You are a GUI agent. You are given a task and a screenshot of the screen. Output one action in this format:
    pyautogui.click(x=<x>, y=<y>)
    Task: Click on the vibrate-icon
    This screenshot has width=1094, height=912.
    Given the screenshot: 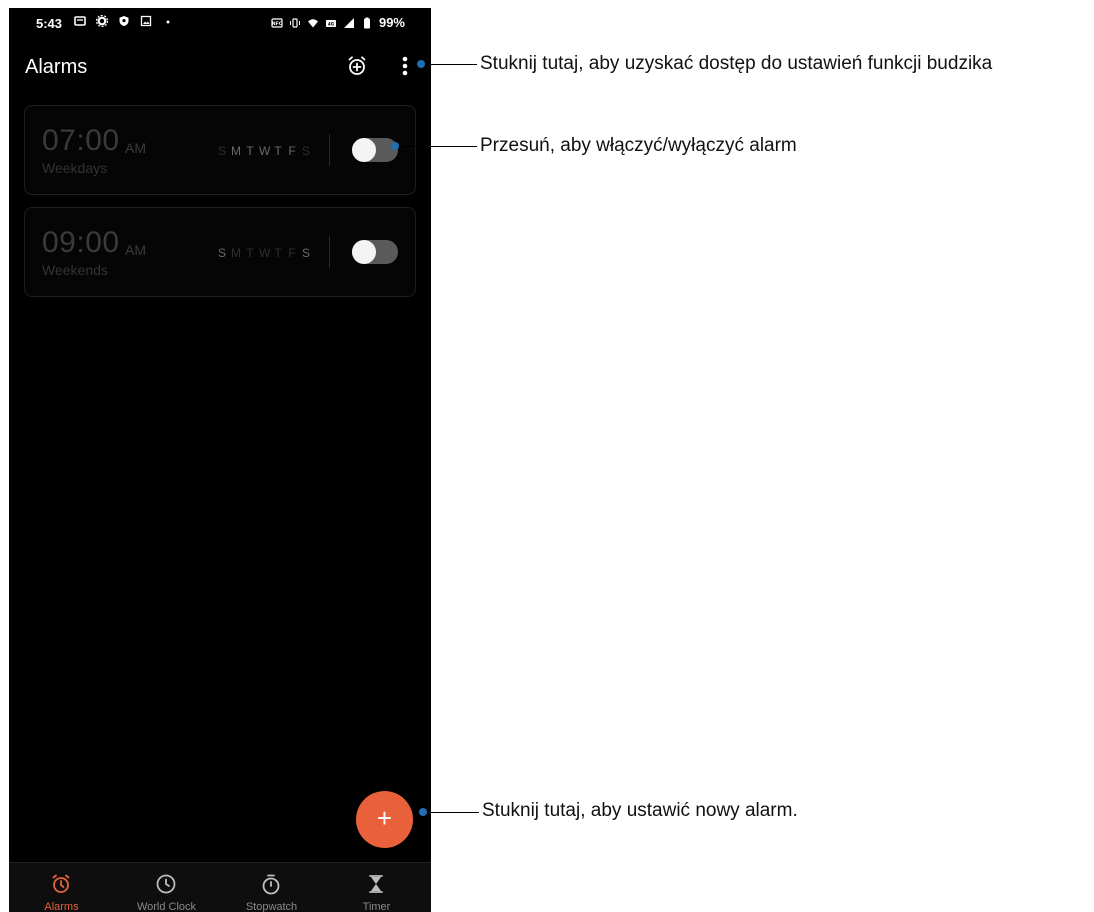 What is the action you would take?
    pyautogui.click(x=294, y=22)
    